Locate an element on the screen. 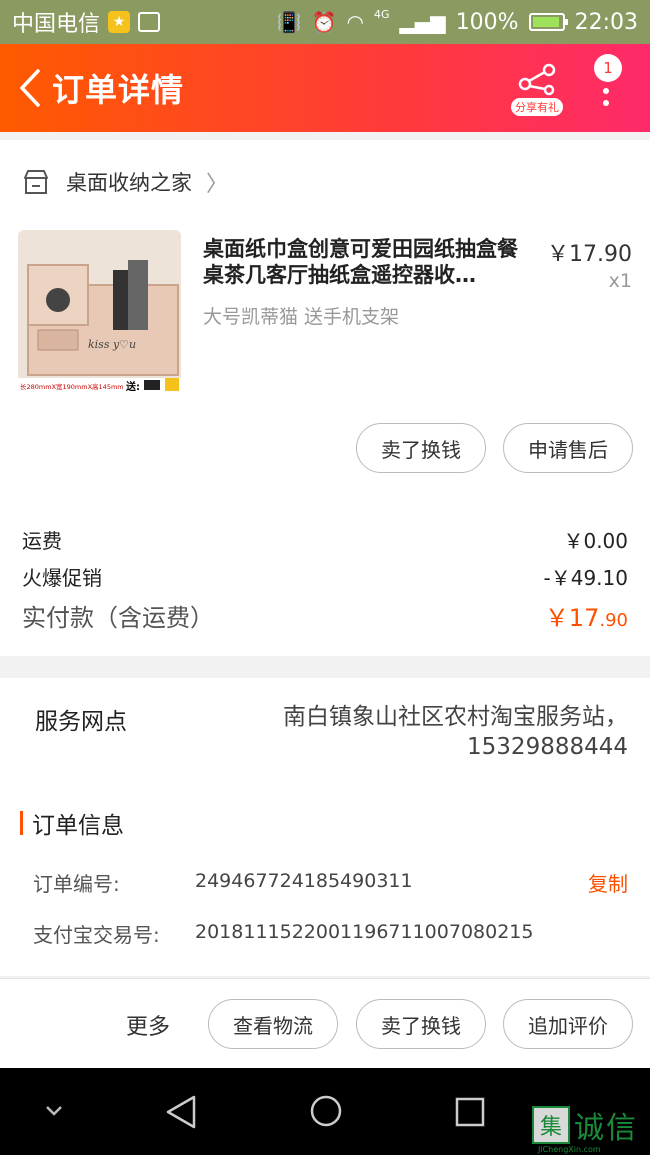 This screenshot has width=650, height=1155. bottom-action-bar: 更多 查看物流 卖了换钱 追加评价 is located at coordinates (325, 1023).